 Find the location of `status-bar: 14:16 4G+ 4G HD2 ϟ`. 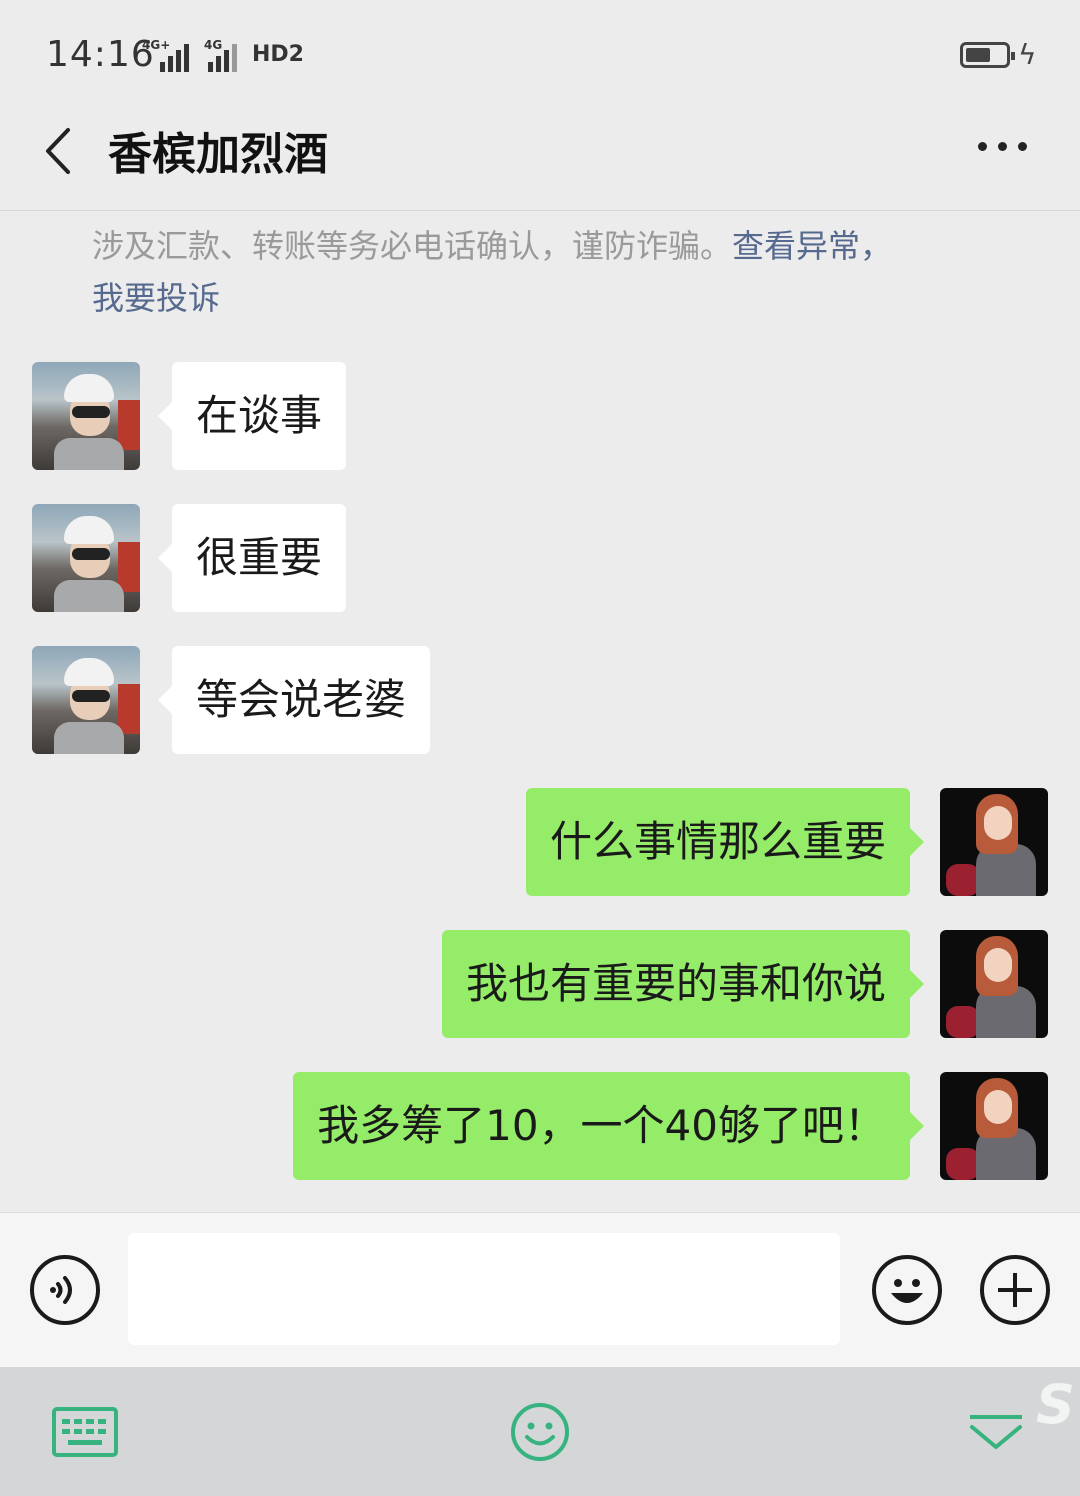

status-bar: 14:16 4G+ 4G HD2 ϟ is located at coordinates (540, 50).